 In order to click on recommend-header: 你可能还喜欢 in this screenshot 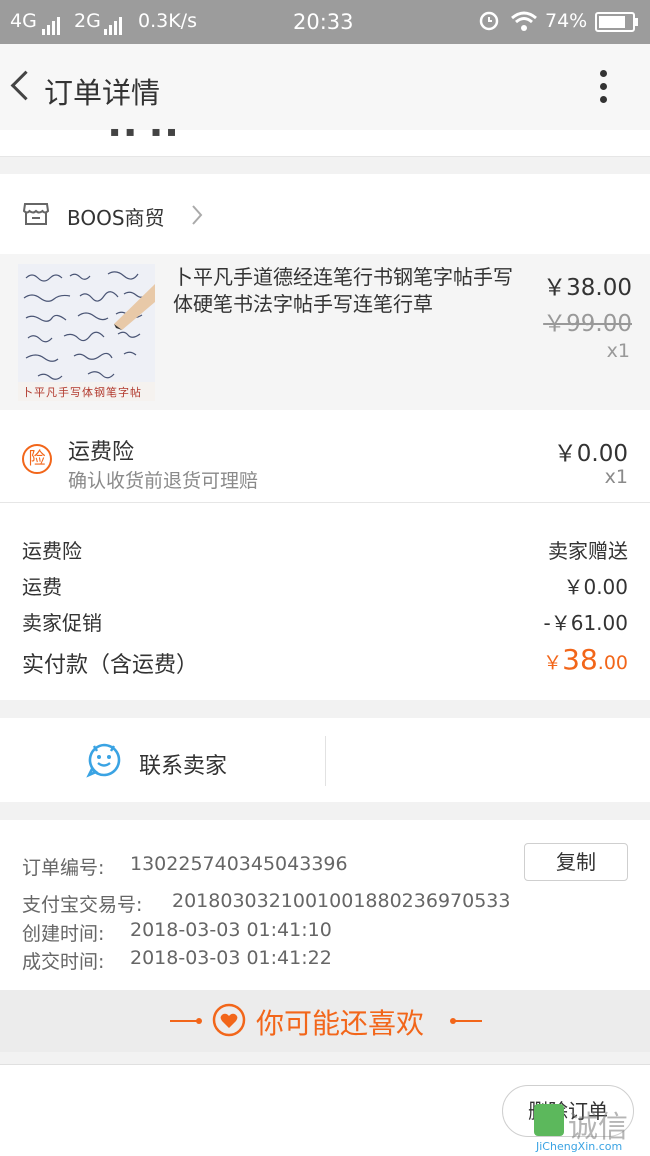, I will do `click(325, 1021)`.